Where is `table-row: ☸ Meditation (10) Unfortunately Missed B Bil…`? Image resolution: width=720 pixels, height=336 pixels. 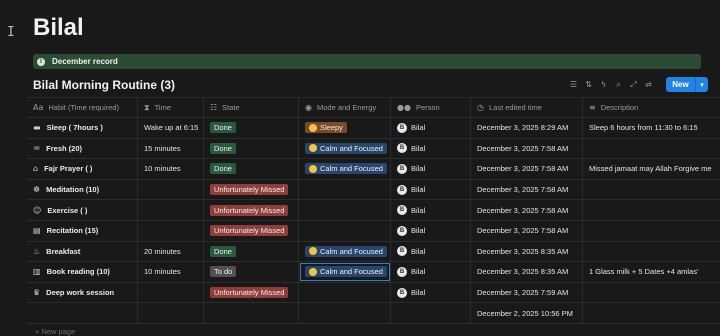
table-row: ☸ Meditation (10) Unfortunately Missed B Bil… is located at coordinates (373, 190).